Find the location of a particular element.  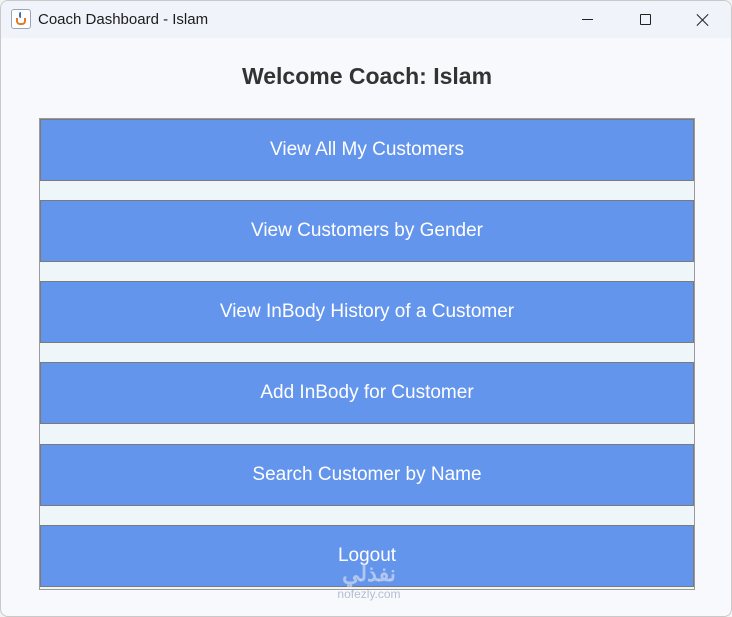

maximize-icon is located at coordinates (645, 19).